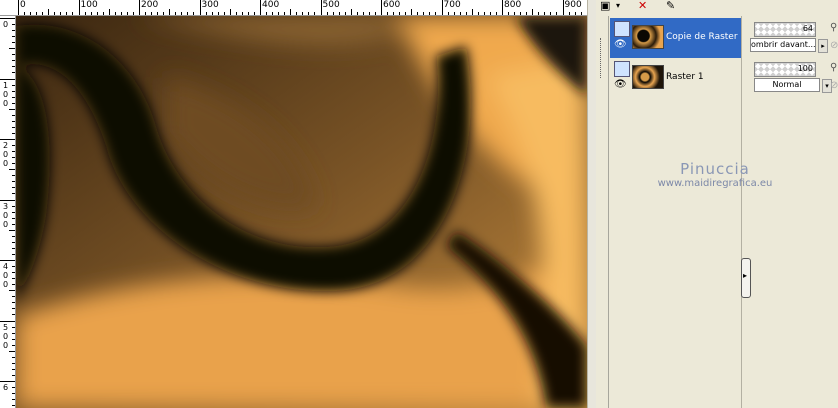 This screenshot has height=408, width=838. I want to click on watermark: Pinuccia www.maidiregrafica.eu, so click(715, 174).